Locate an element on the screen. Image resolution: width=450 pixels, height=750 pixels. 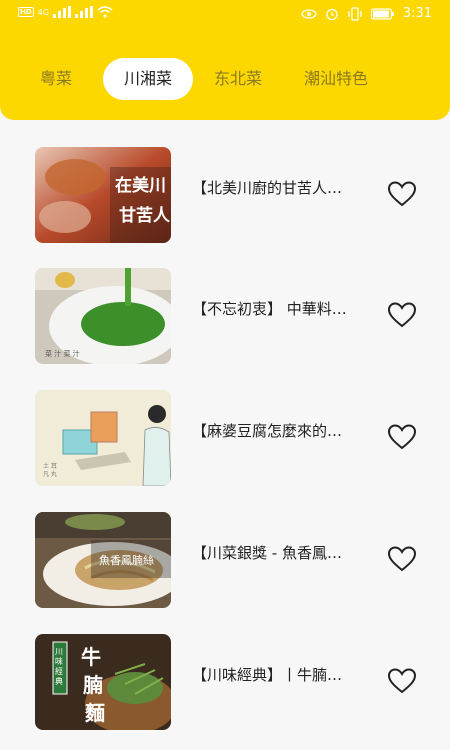
tab-sichuan-hunan: 川湘菜 is located at coordinates (148, 79).